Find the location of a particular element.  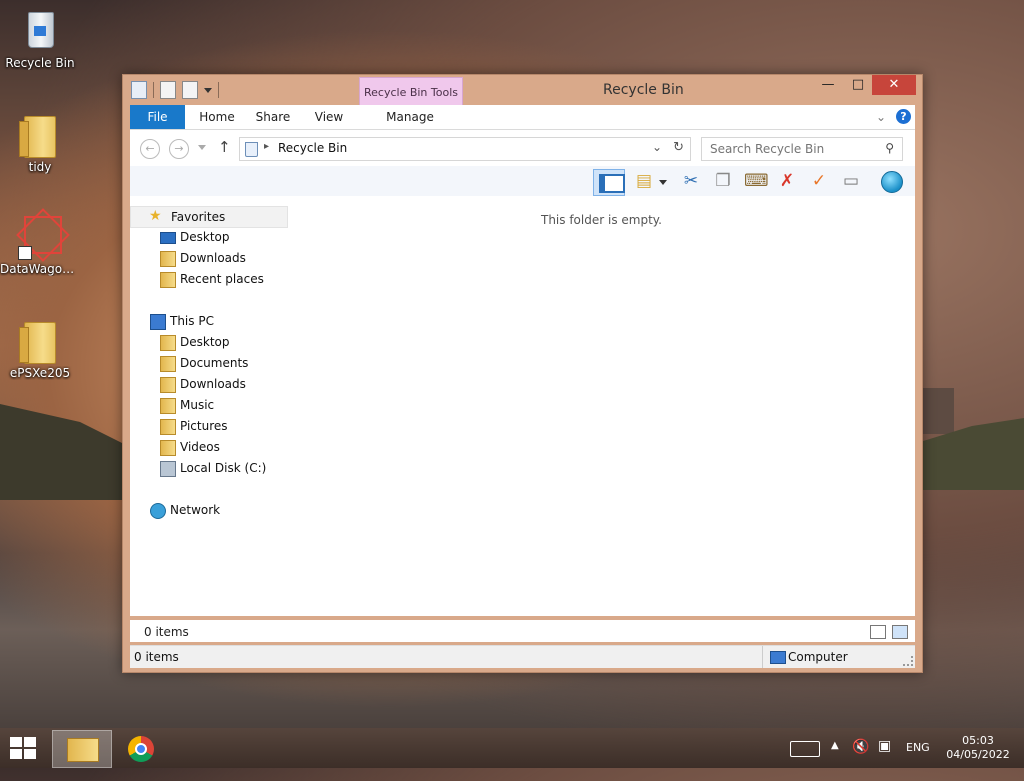

sidebar-item-label: Documents is located at coordinates (214, 363).